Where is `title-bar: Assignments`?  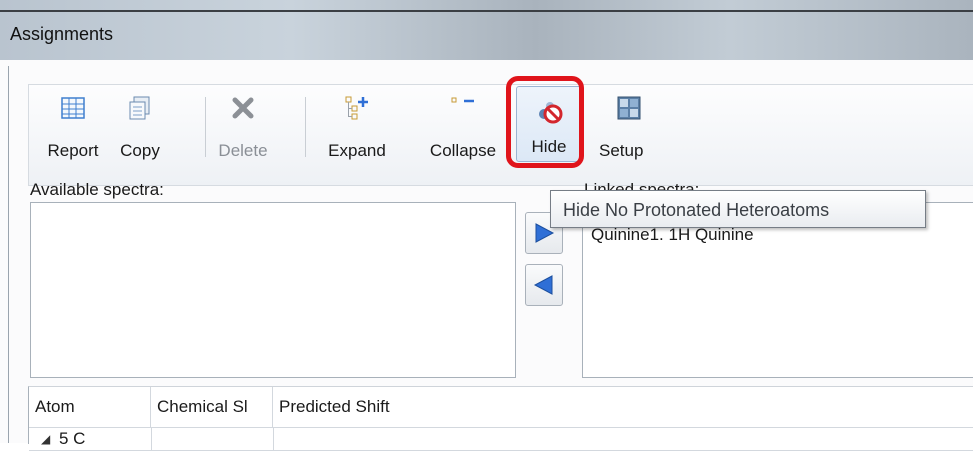
title-bar: Assignments is located at coordinates (486, 30).